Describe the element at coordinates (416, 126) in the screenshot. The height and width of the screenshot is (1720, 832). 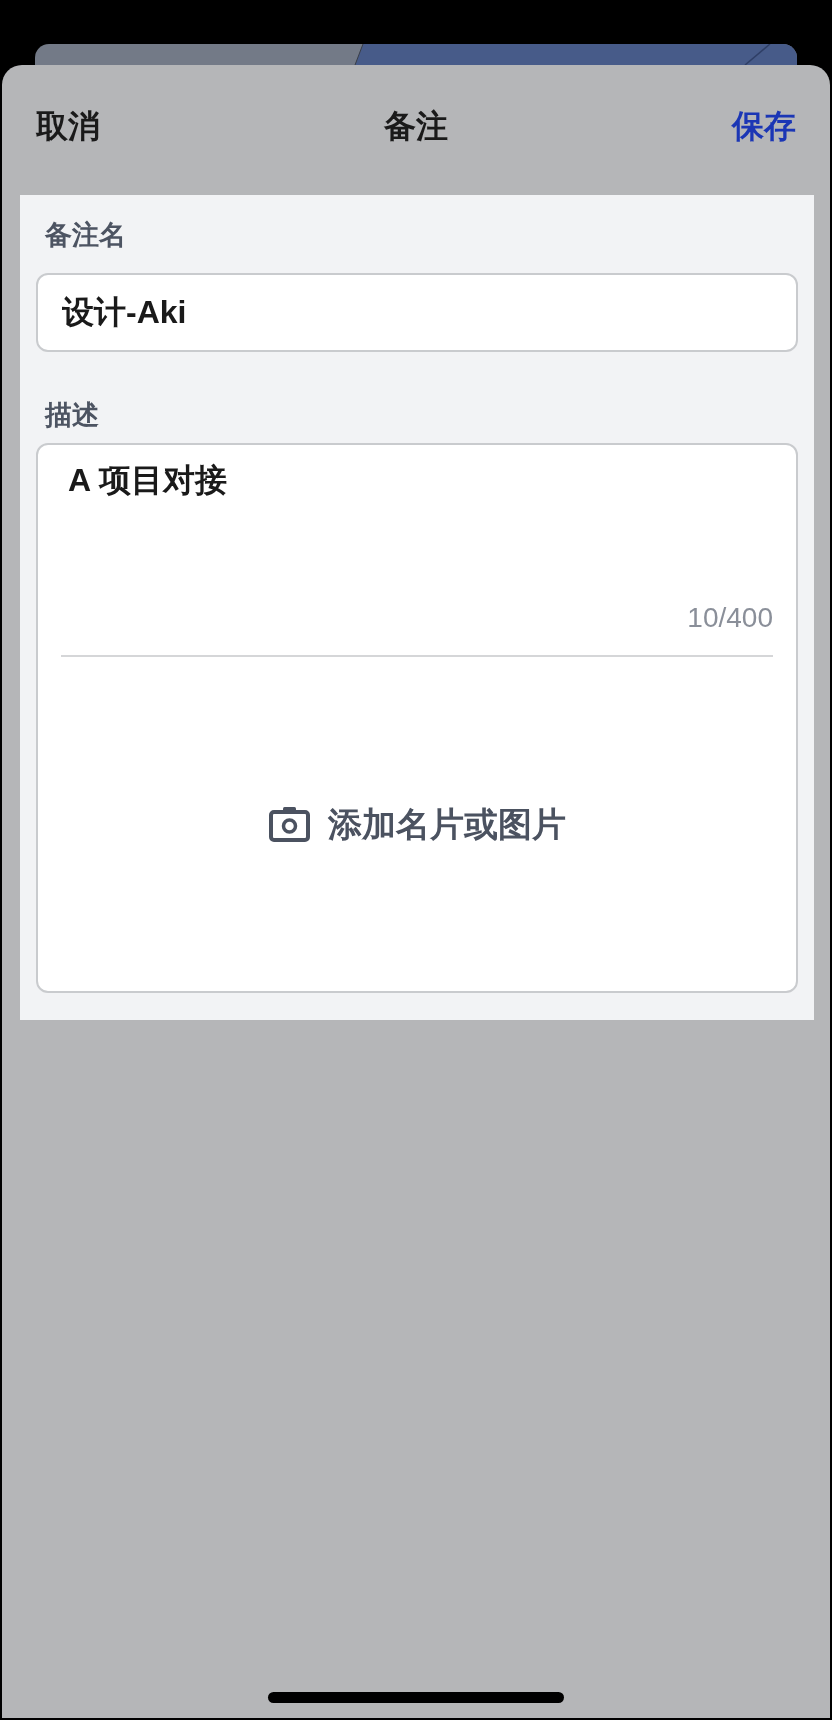
I see `sheet-title: 备注` at that location.